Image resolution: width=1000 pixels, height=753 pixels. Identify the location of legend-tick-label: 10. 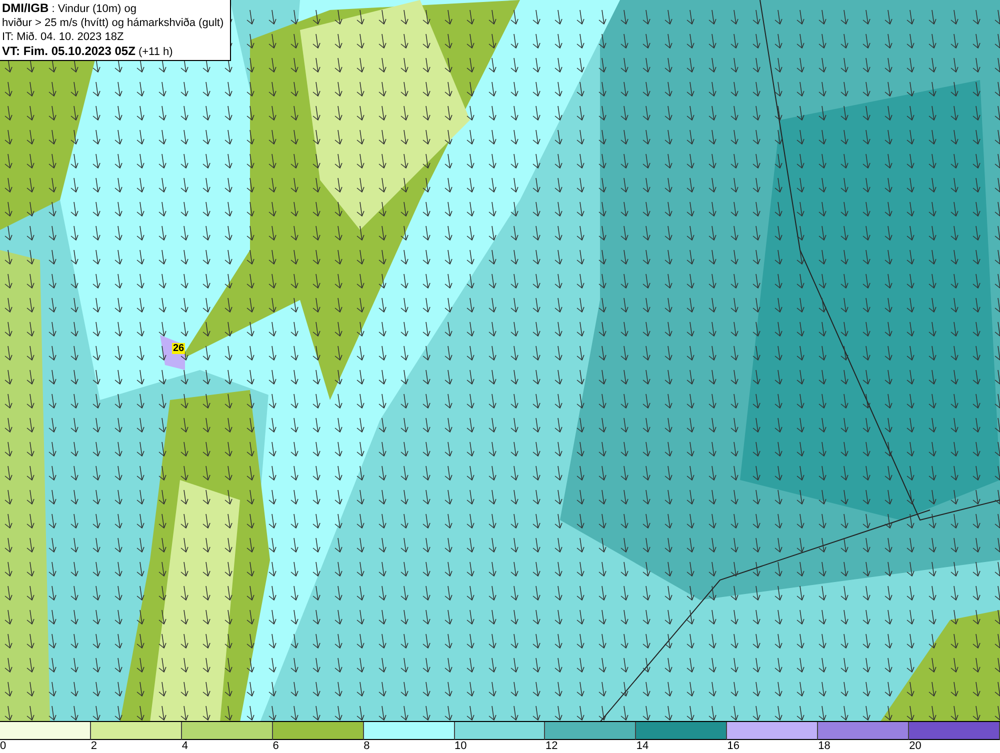
(460, 746).